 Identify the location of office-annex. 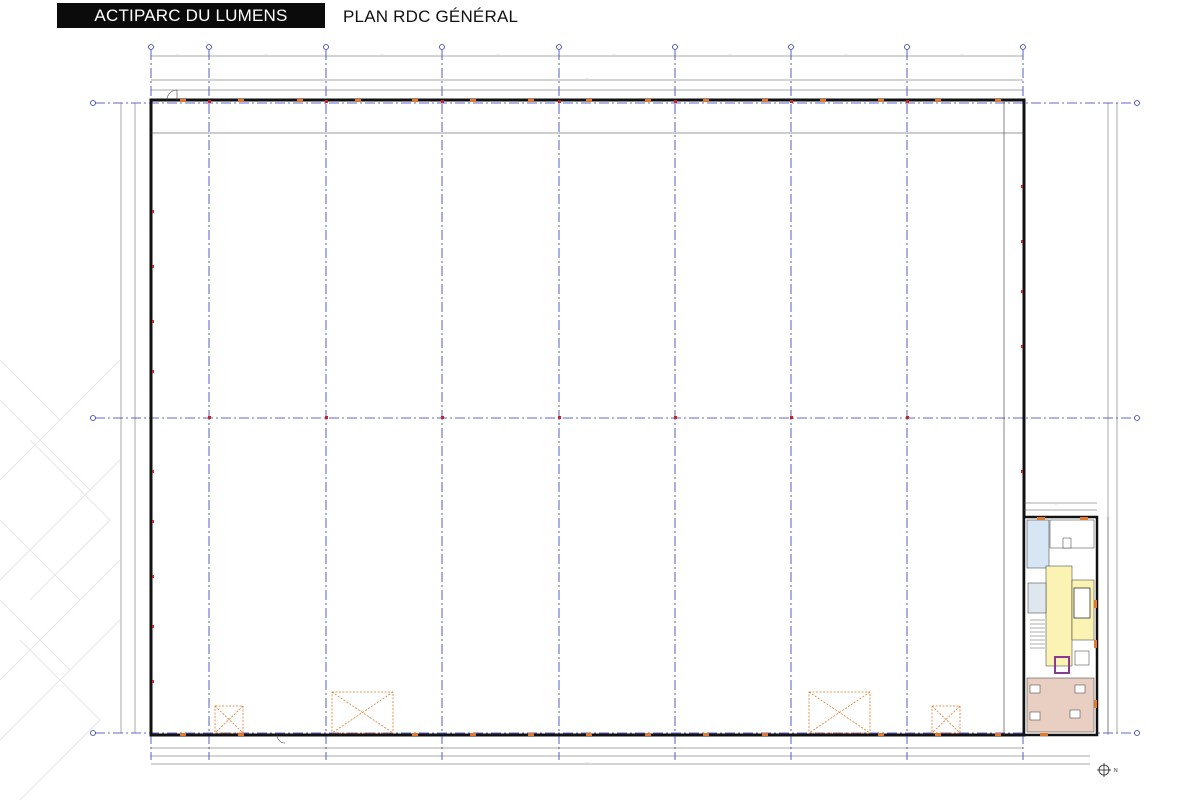
(1060, 626).